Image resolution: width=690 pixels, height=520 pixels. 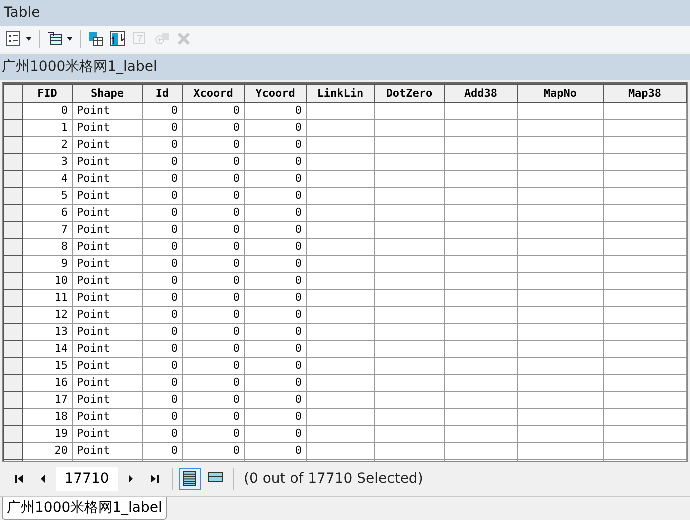 I want to click on record-field: 17710, so click(x=87, y=479).